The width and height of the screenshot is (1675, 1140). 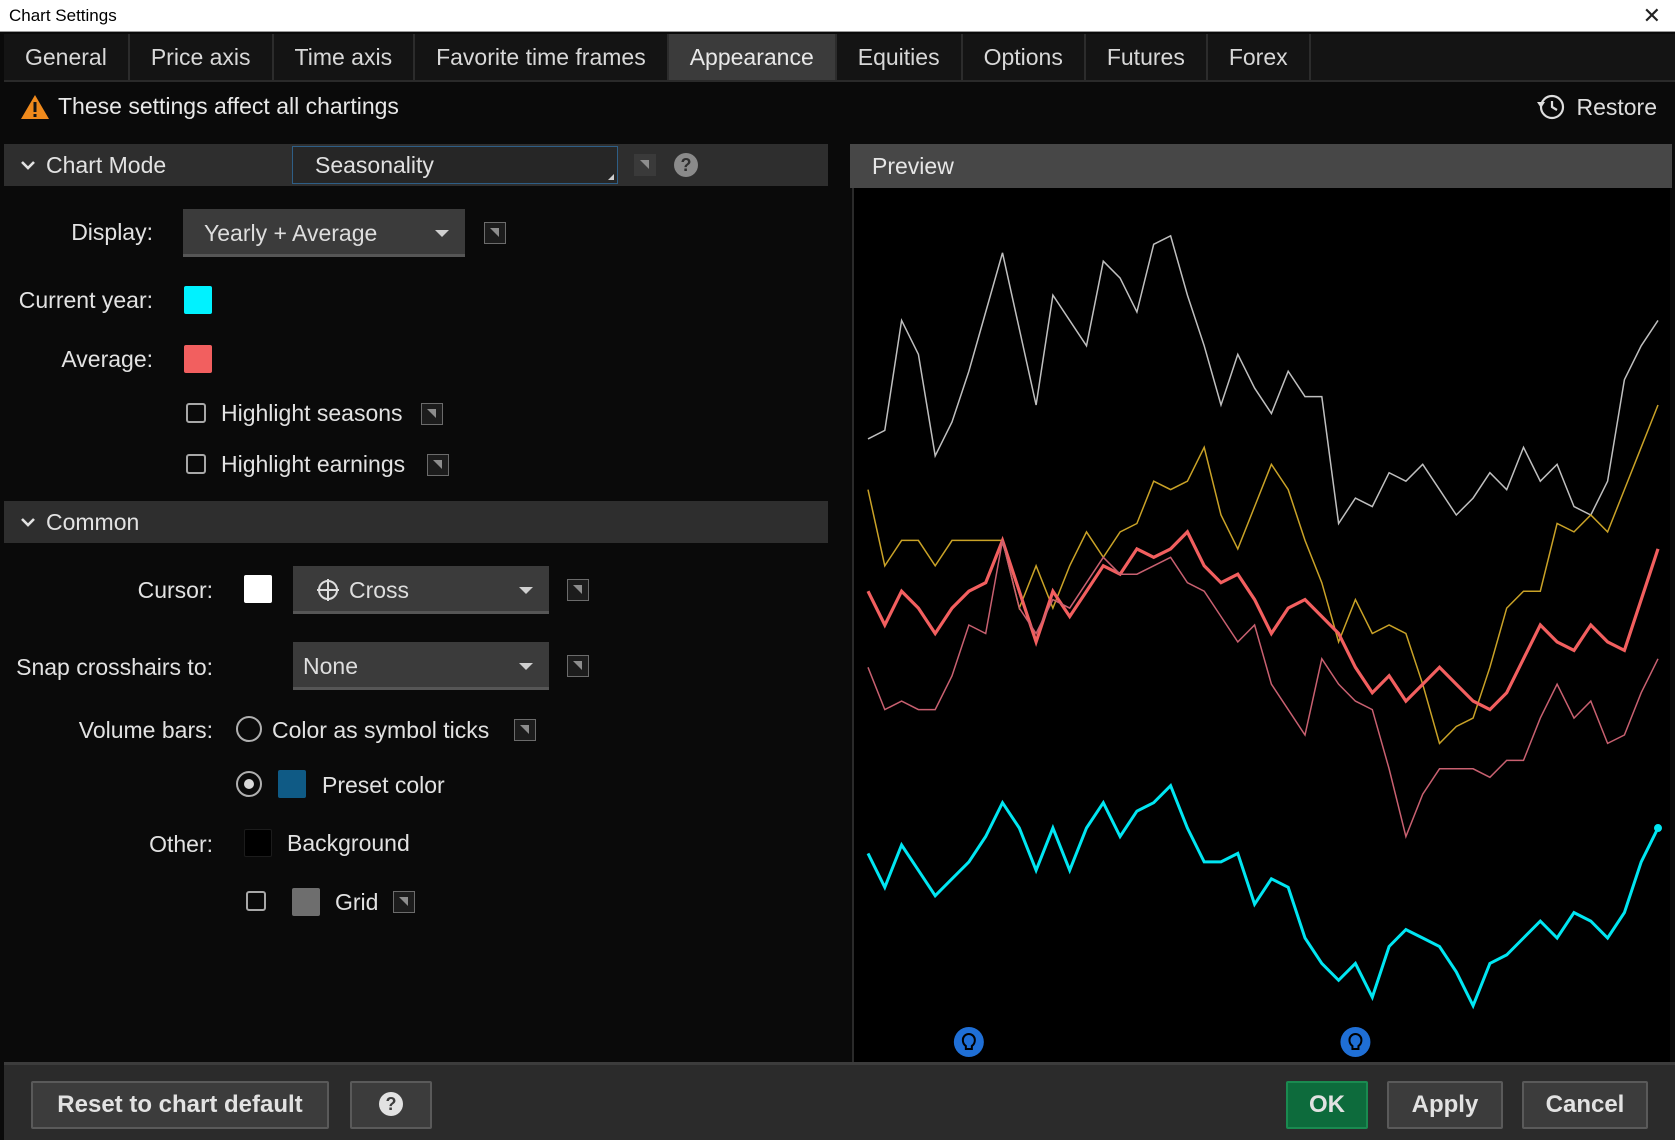 I want to click on current-year-color-swatch, so click(x=198, y=300).